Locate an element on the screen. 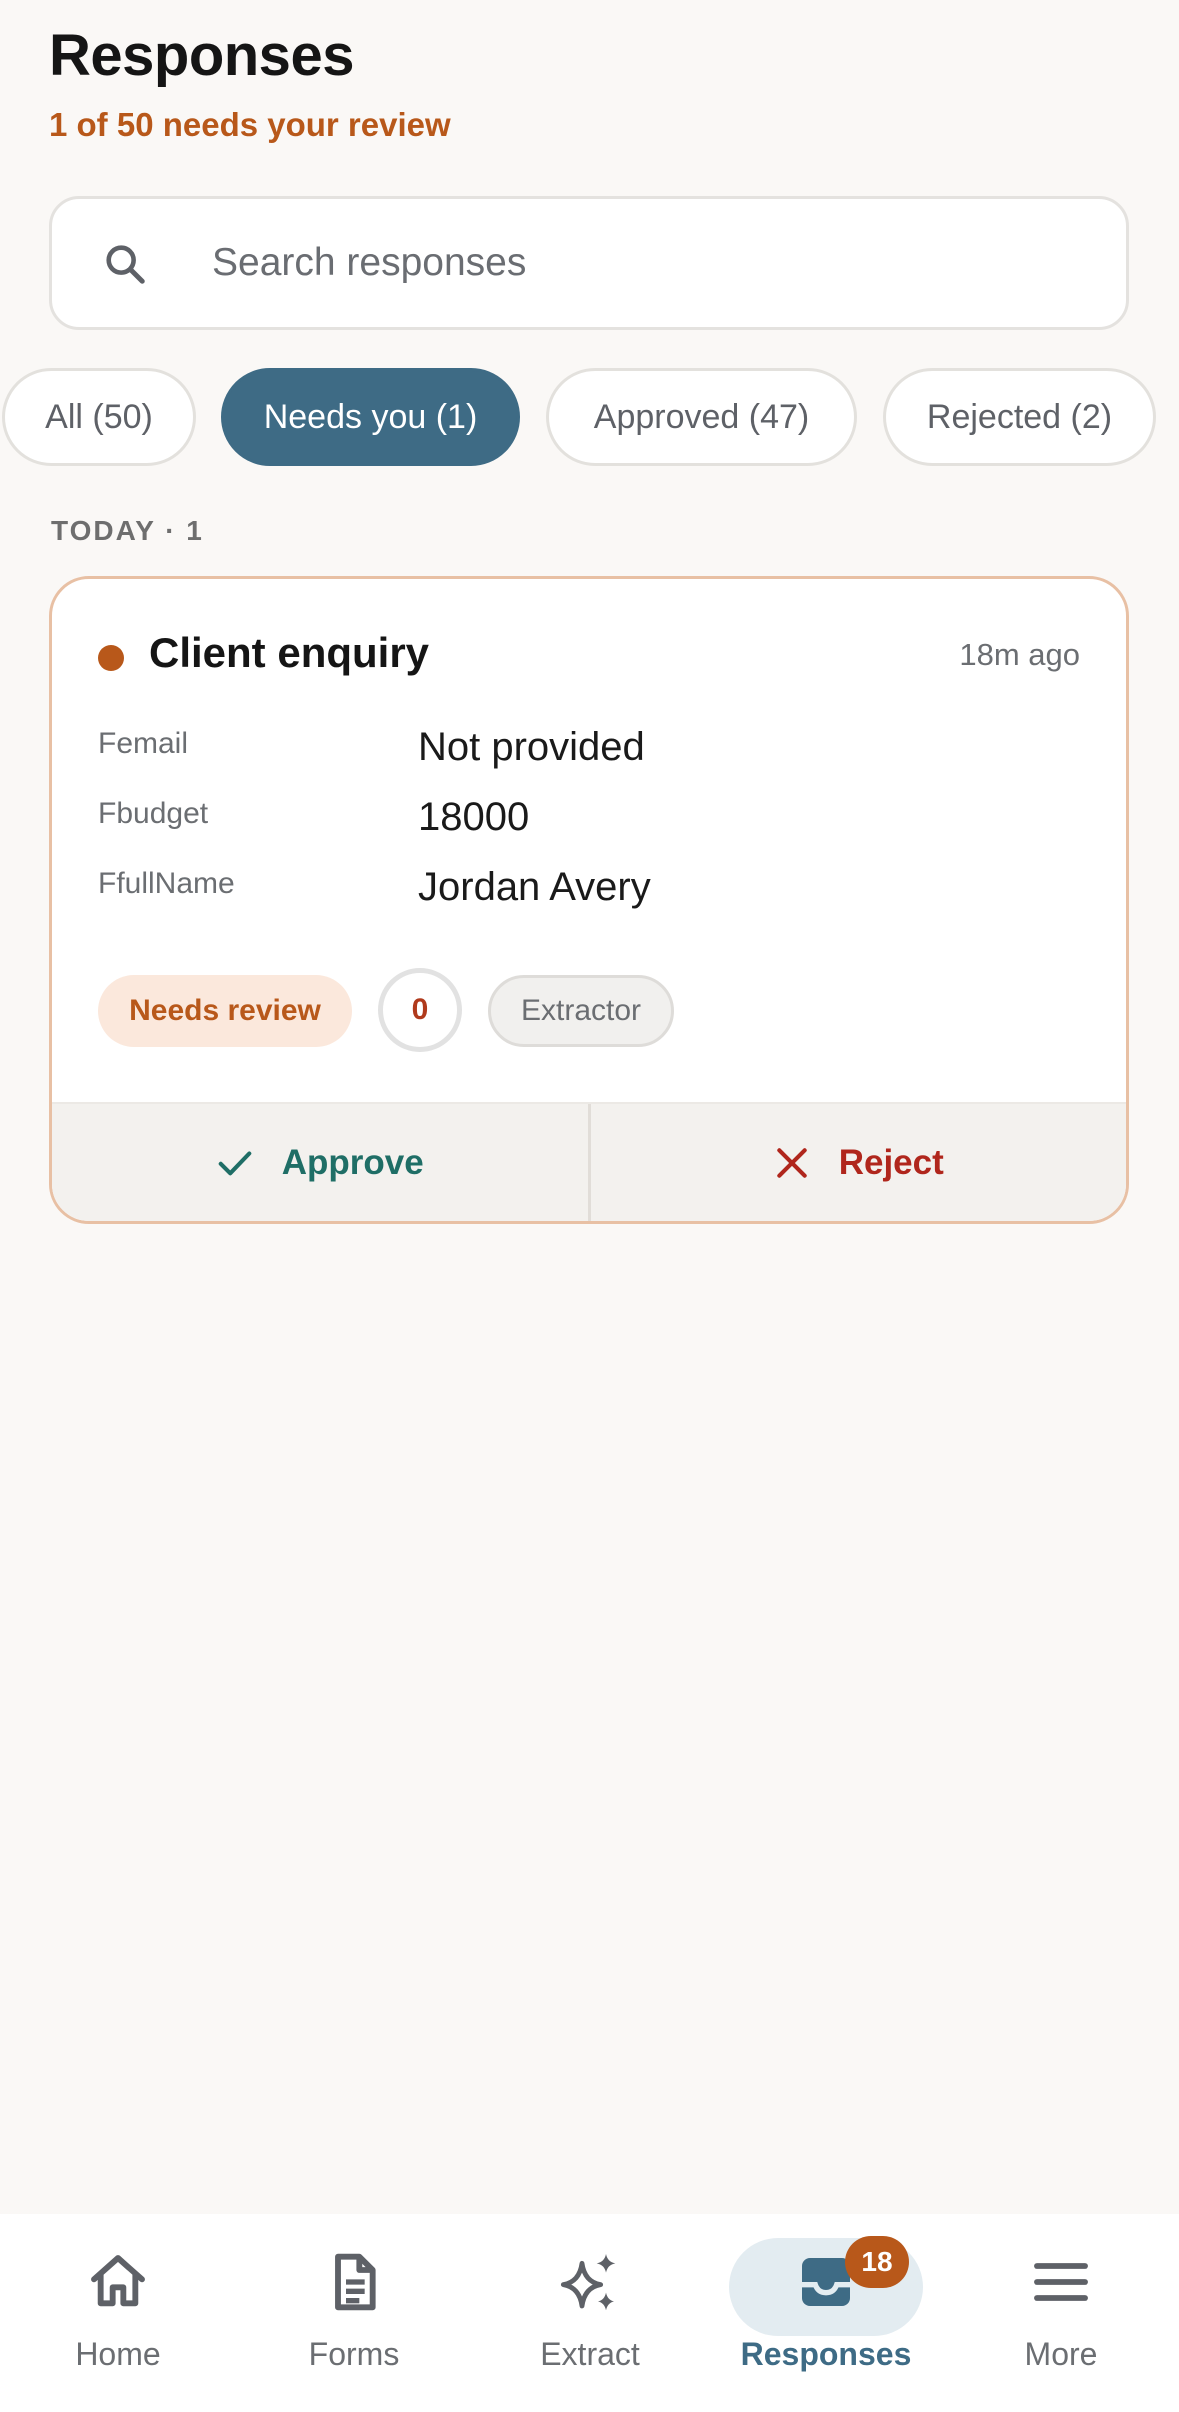 This screenshot has width=1179, height=2412. approve-button: Approve is located at coordinates (321, 1162).